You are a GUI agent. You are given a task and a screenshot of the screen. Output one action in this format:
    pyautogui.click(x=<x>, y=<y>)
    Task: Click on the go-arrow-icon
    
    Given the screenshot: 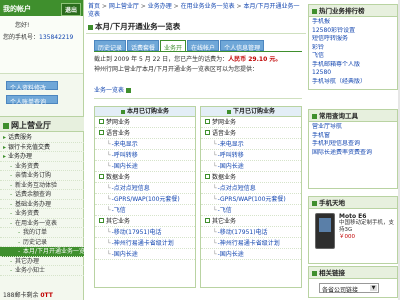 What is the action you would take?
    pyautogui.click(x=129, y=90)
    